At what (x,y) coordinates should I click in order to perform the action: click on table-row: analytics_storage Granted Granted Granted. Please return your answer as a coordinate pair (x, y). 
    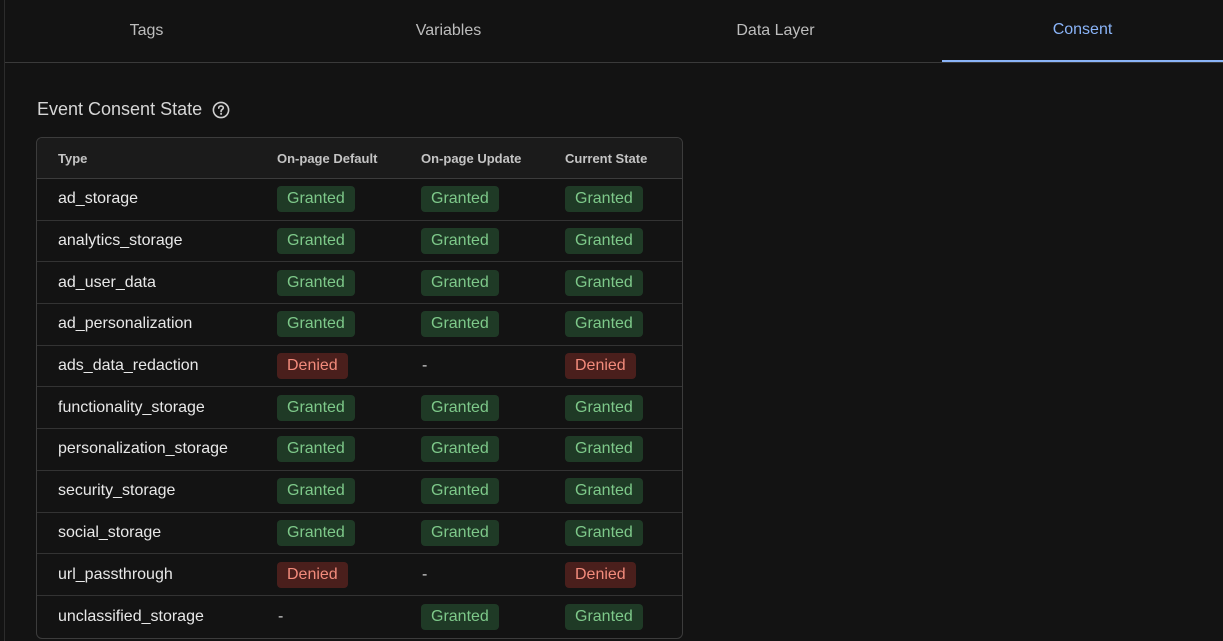
    Looking at the image, I should click on (359, 242).